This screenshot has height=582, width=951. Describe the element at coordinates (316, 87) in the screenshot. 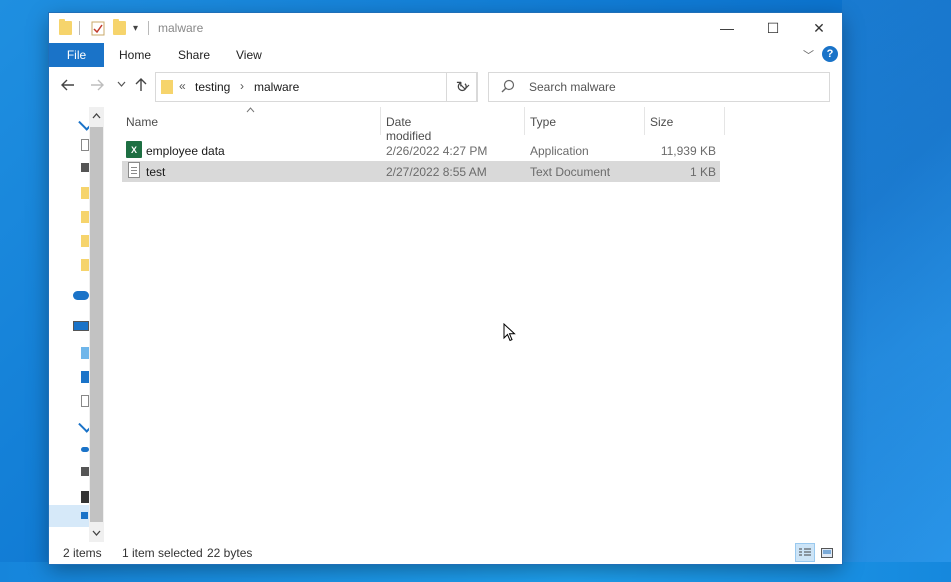

I see `address-bar: « testing › malware` at that location.